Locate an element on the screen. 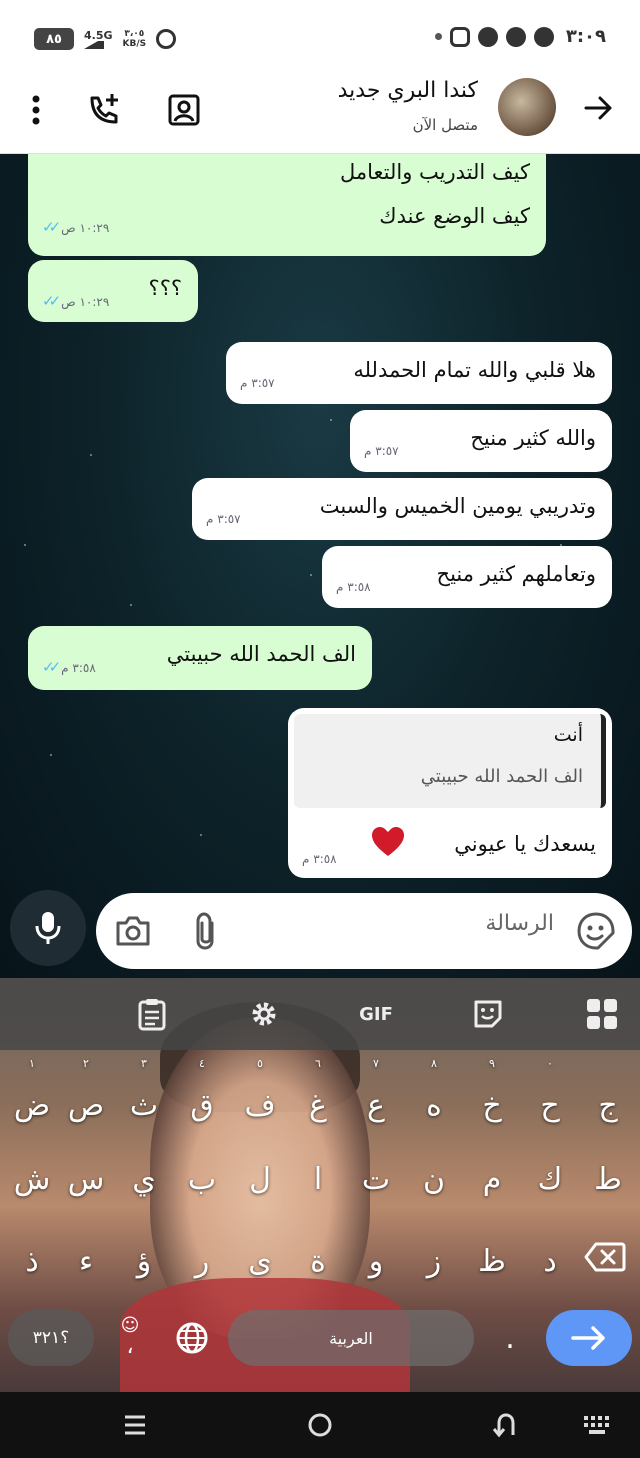 The width and height of the screenshot is (640, 1458). key: ف٥ is located at coordinates (260, 1097).